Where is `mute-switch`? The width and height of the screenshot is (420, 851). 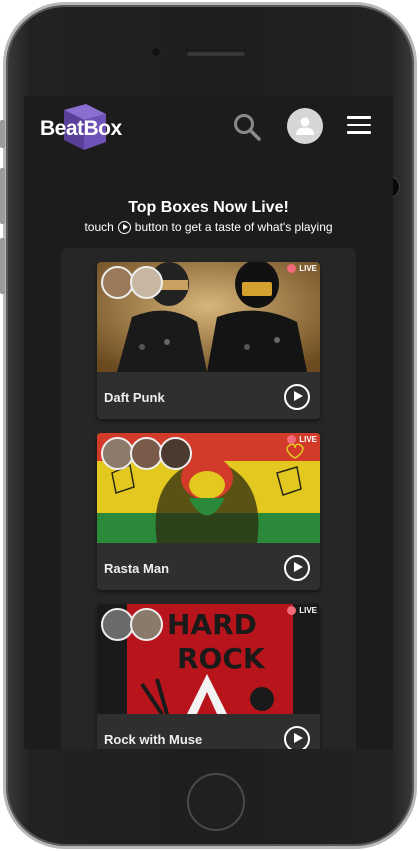
mute-switch is located at coordinates (2, 134).